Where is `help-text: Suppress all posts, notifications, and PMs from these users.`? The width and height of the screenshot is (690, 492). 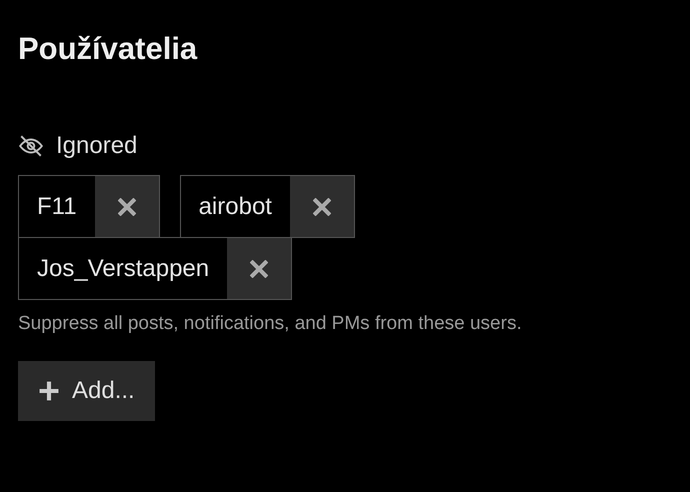 help-text: Suppress all posts, notifications, and PMs from these users. is located at coordinates (270, 324).